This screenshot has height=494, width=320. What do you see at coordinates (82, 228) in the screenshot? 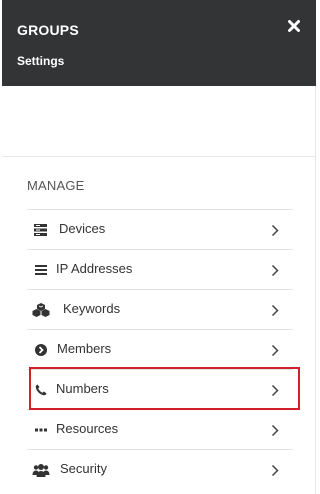
I see `menu-item-label: Devices` at bounding box center [82, 228].